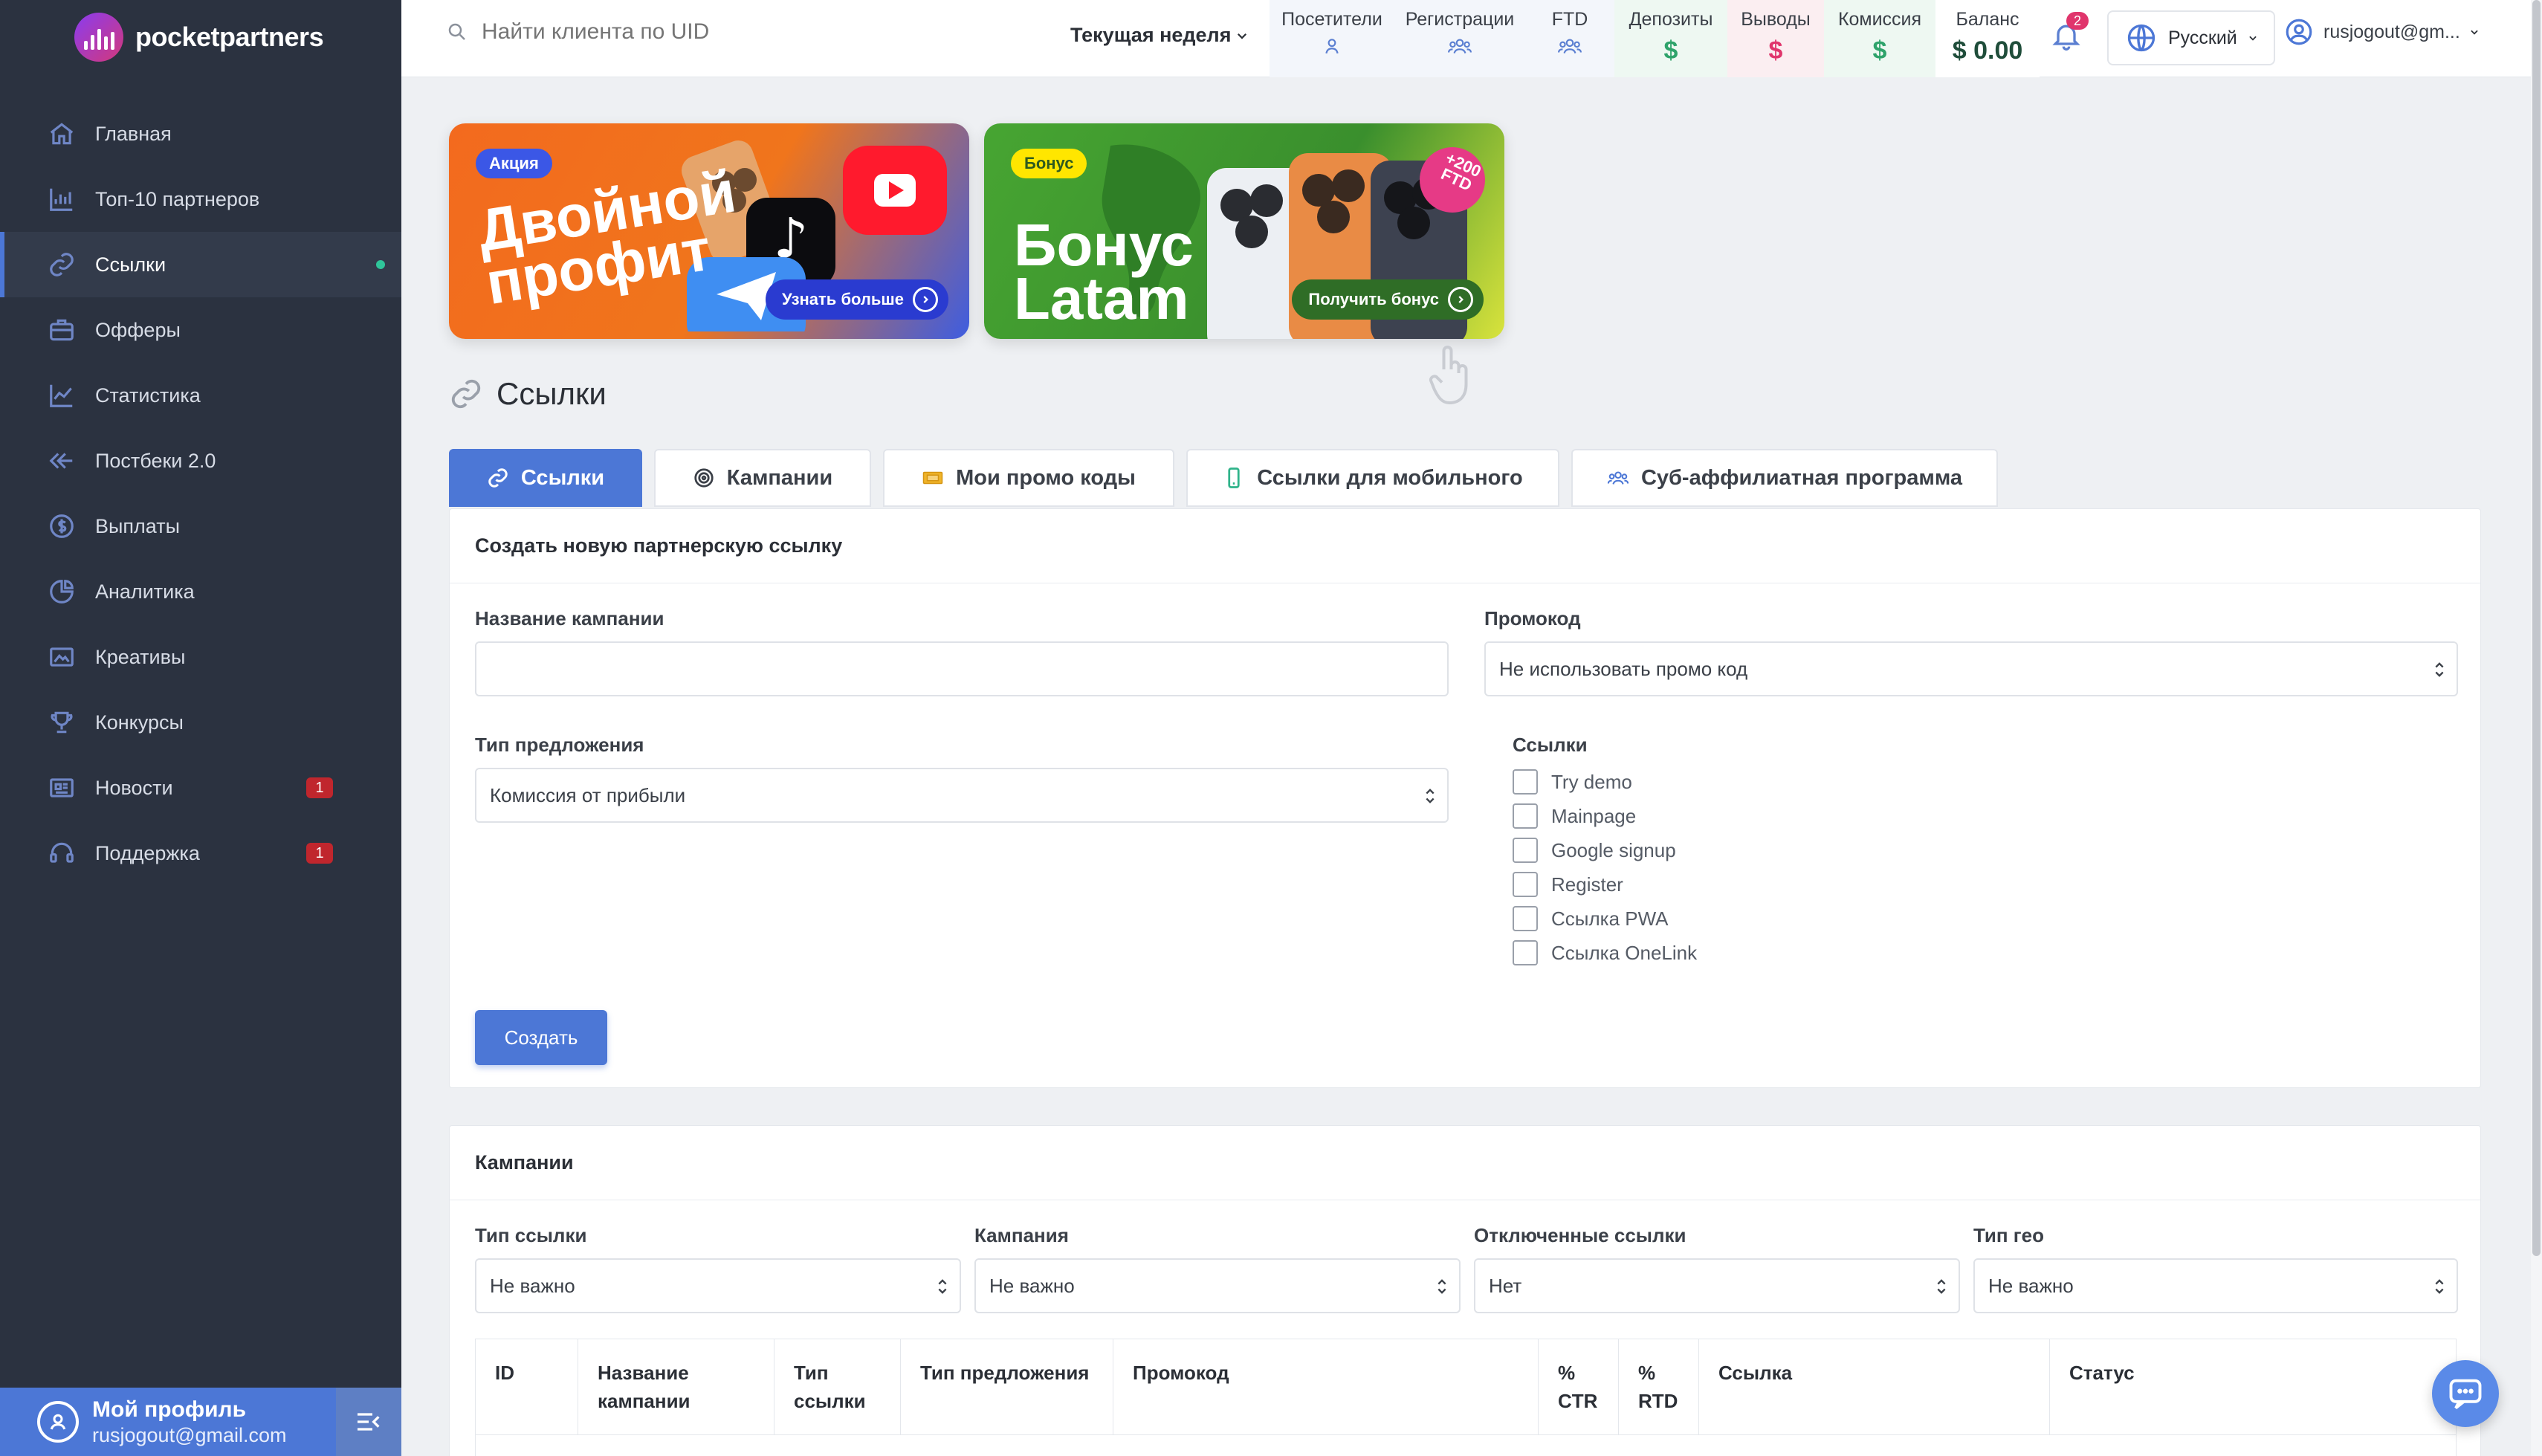 Image resolution: width=2542 pixels, height=1456 pixels. Describe the element at coordinates (1880, 50) in the screenshot. I see `stat-value: $` at that location.